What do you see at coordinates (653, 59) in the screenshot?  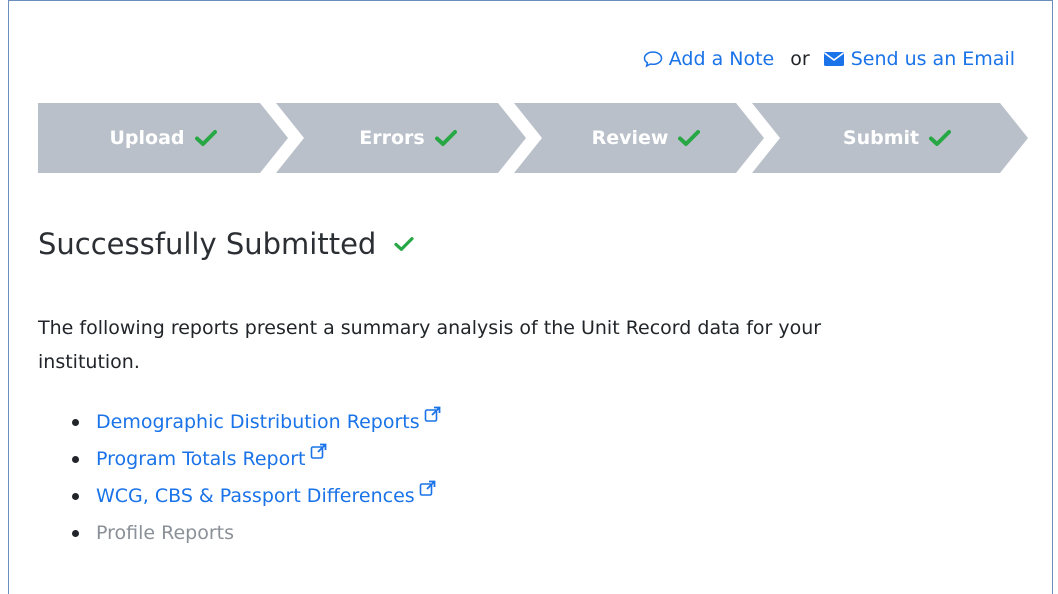 I see `speech-bubble-icon` at bounding box center [653, 59].